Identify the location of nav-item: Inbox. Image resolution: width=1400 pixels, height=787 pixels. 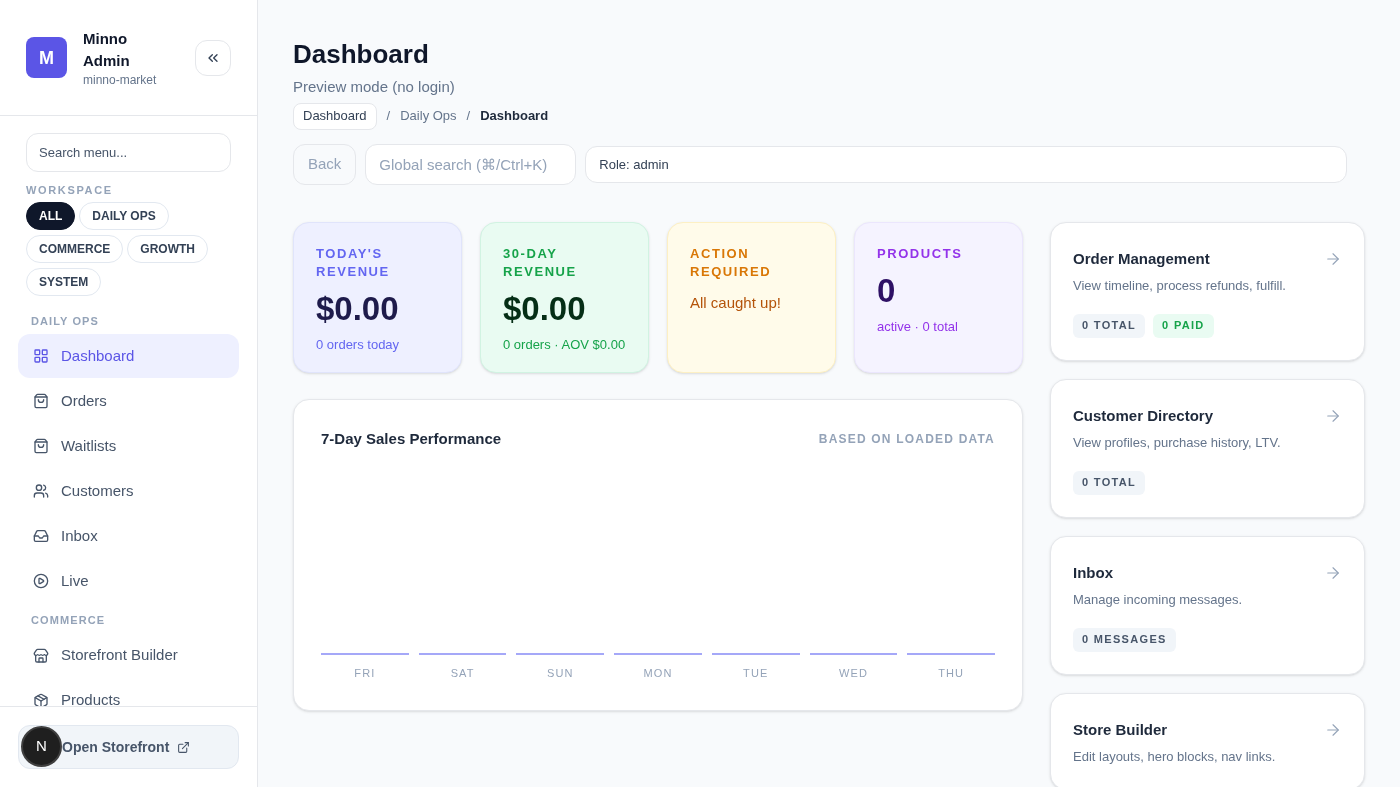
(128, 536).